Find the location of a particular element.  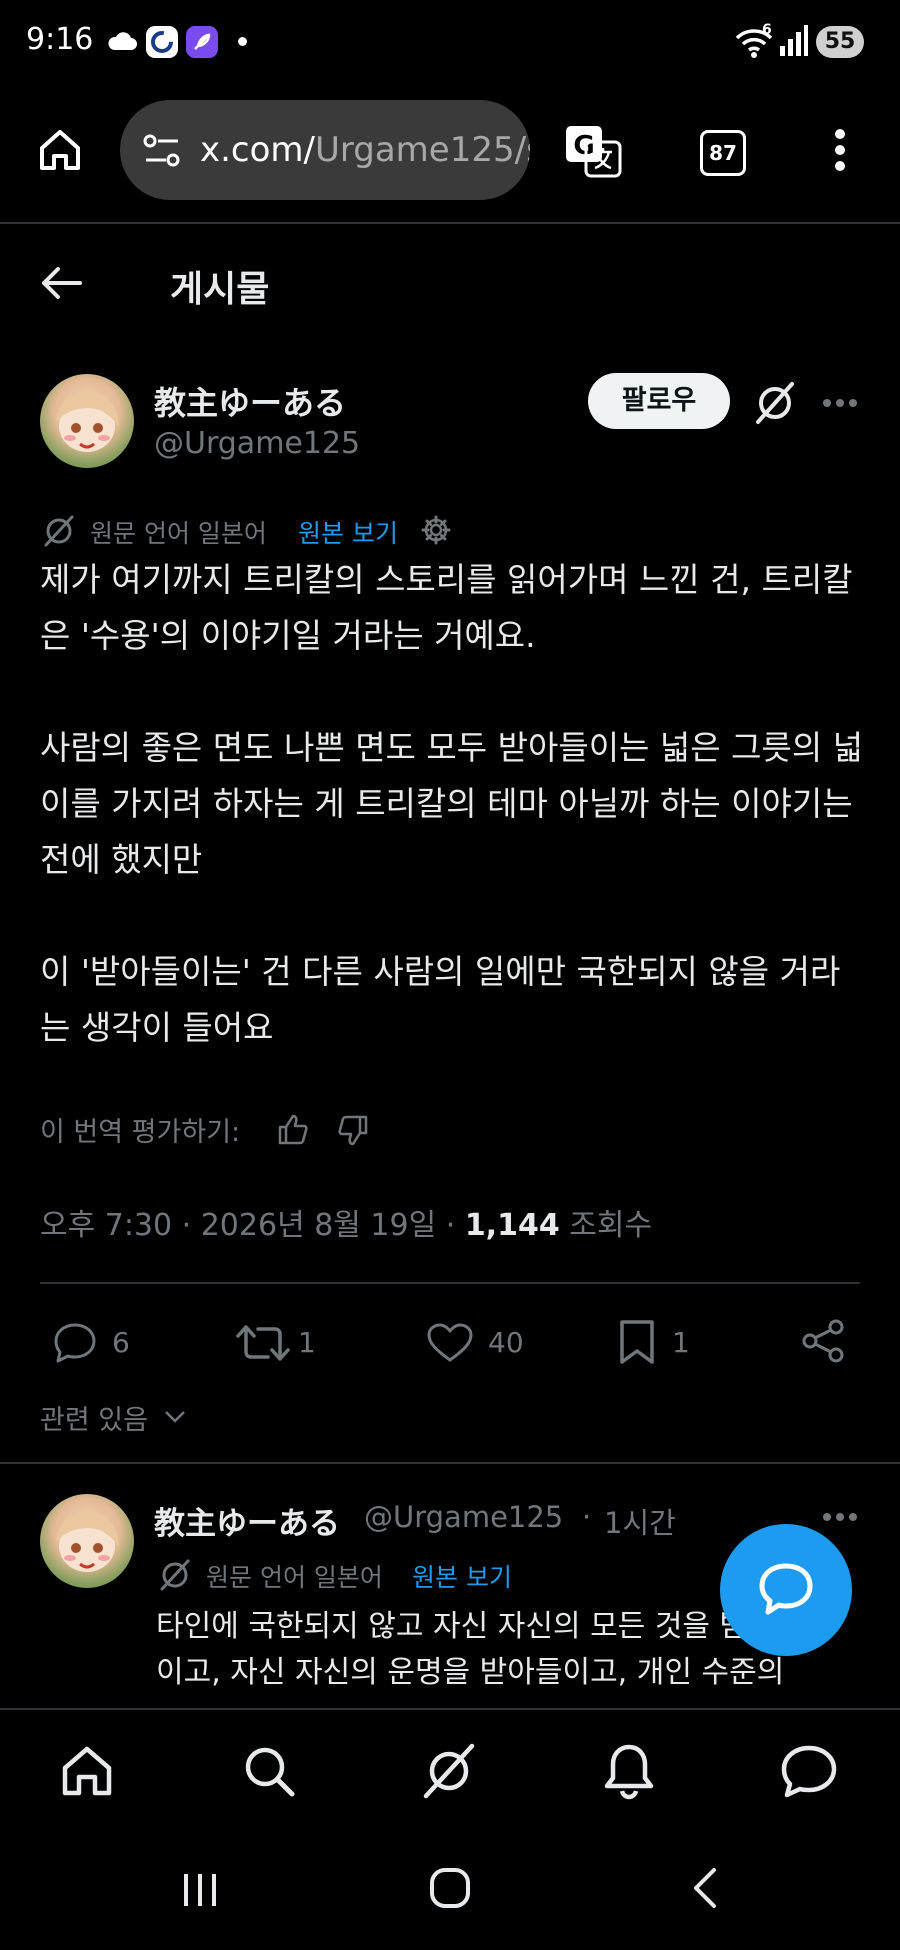

share-icon is located at coordinates (823, 1341).